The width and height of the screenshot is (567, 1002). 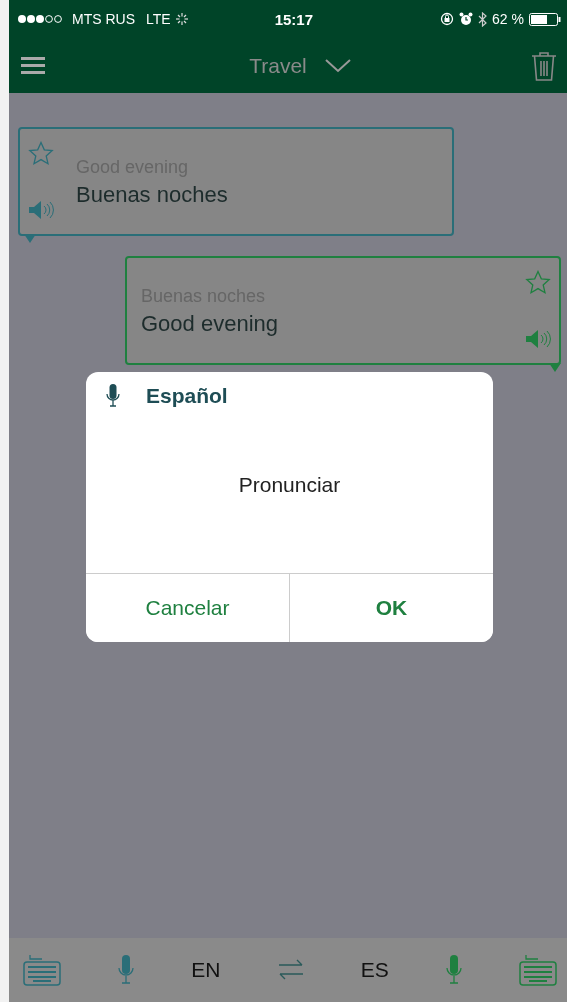 What do you see at coordinates (337, 65) in the screenshot?
I see `chevron-down-icon` at bounding box center [337, 65].